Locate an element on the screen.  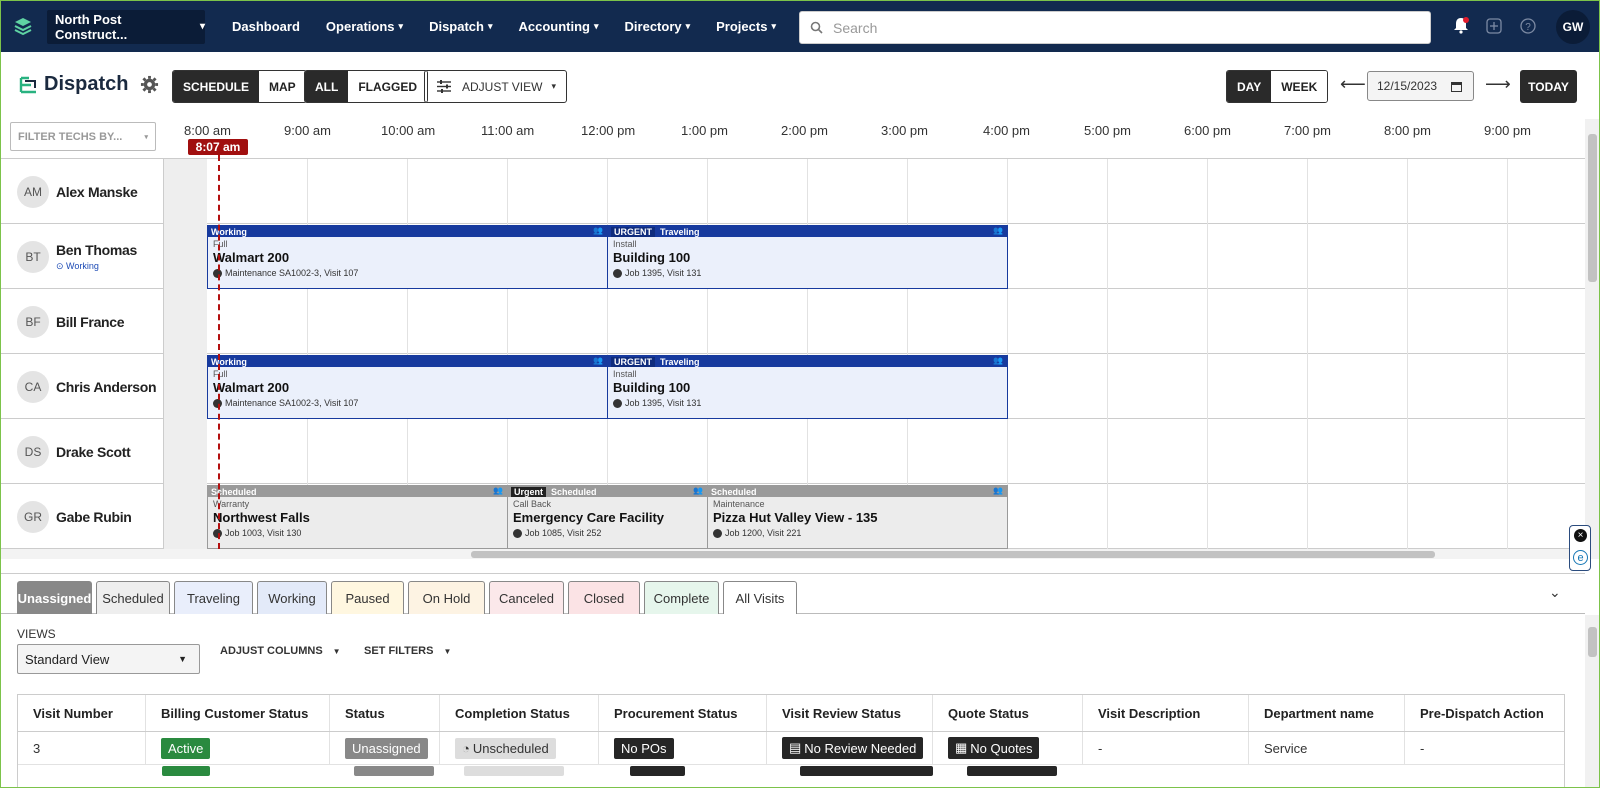
visit-subtitle-text: Maintenance SA1002-3, Visit 107 is located at coordinates (292, 403).